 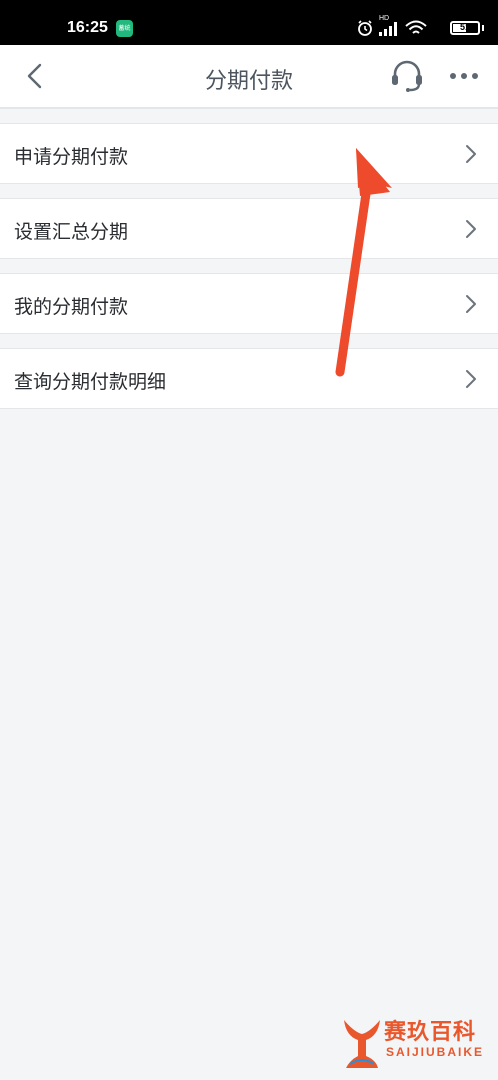 What do you see at coordinates (71, 157) in the screenshot?
I see `menu-item-label: 申请分期付款` at bounding box center [71, 157].